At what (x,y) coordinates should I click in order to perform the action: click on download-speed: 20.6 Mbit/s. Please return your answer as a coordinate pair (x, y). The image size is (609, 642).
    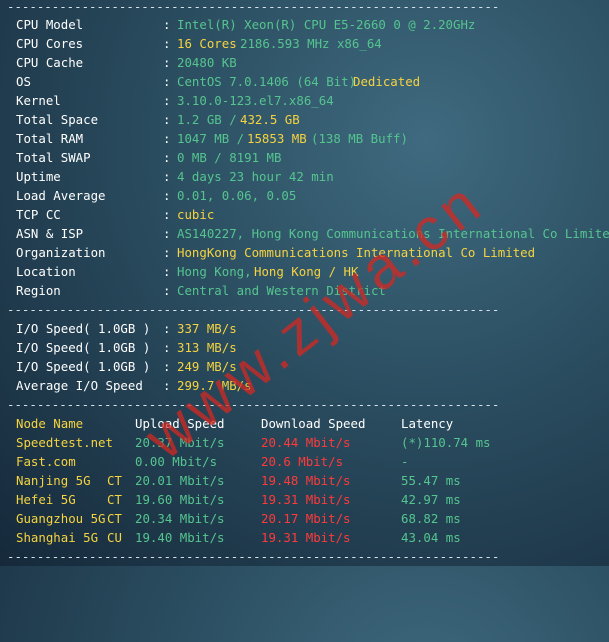
    Looking at the image, I should click on (302, 461).